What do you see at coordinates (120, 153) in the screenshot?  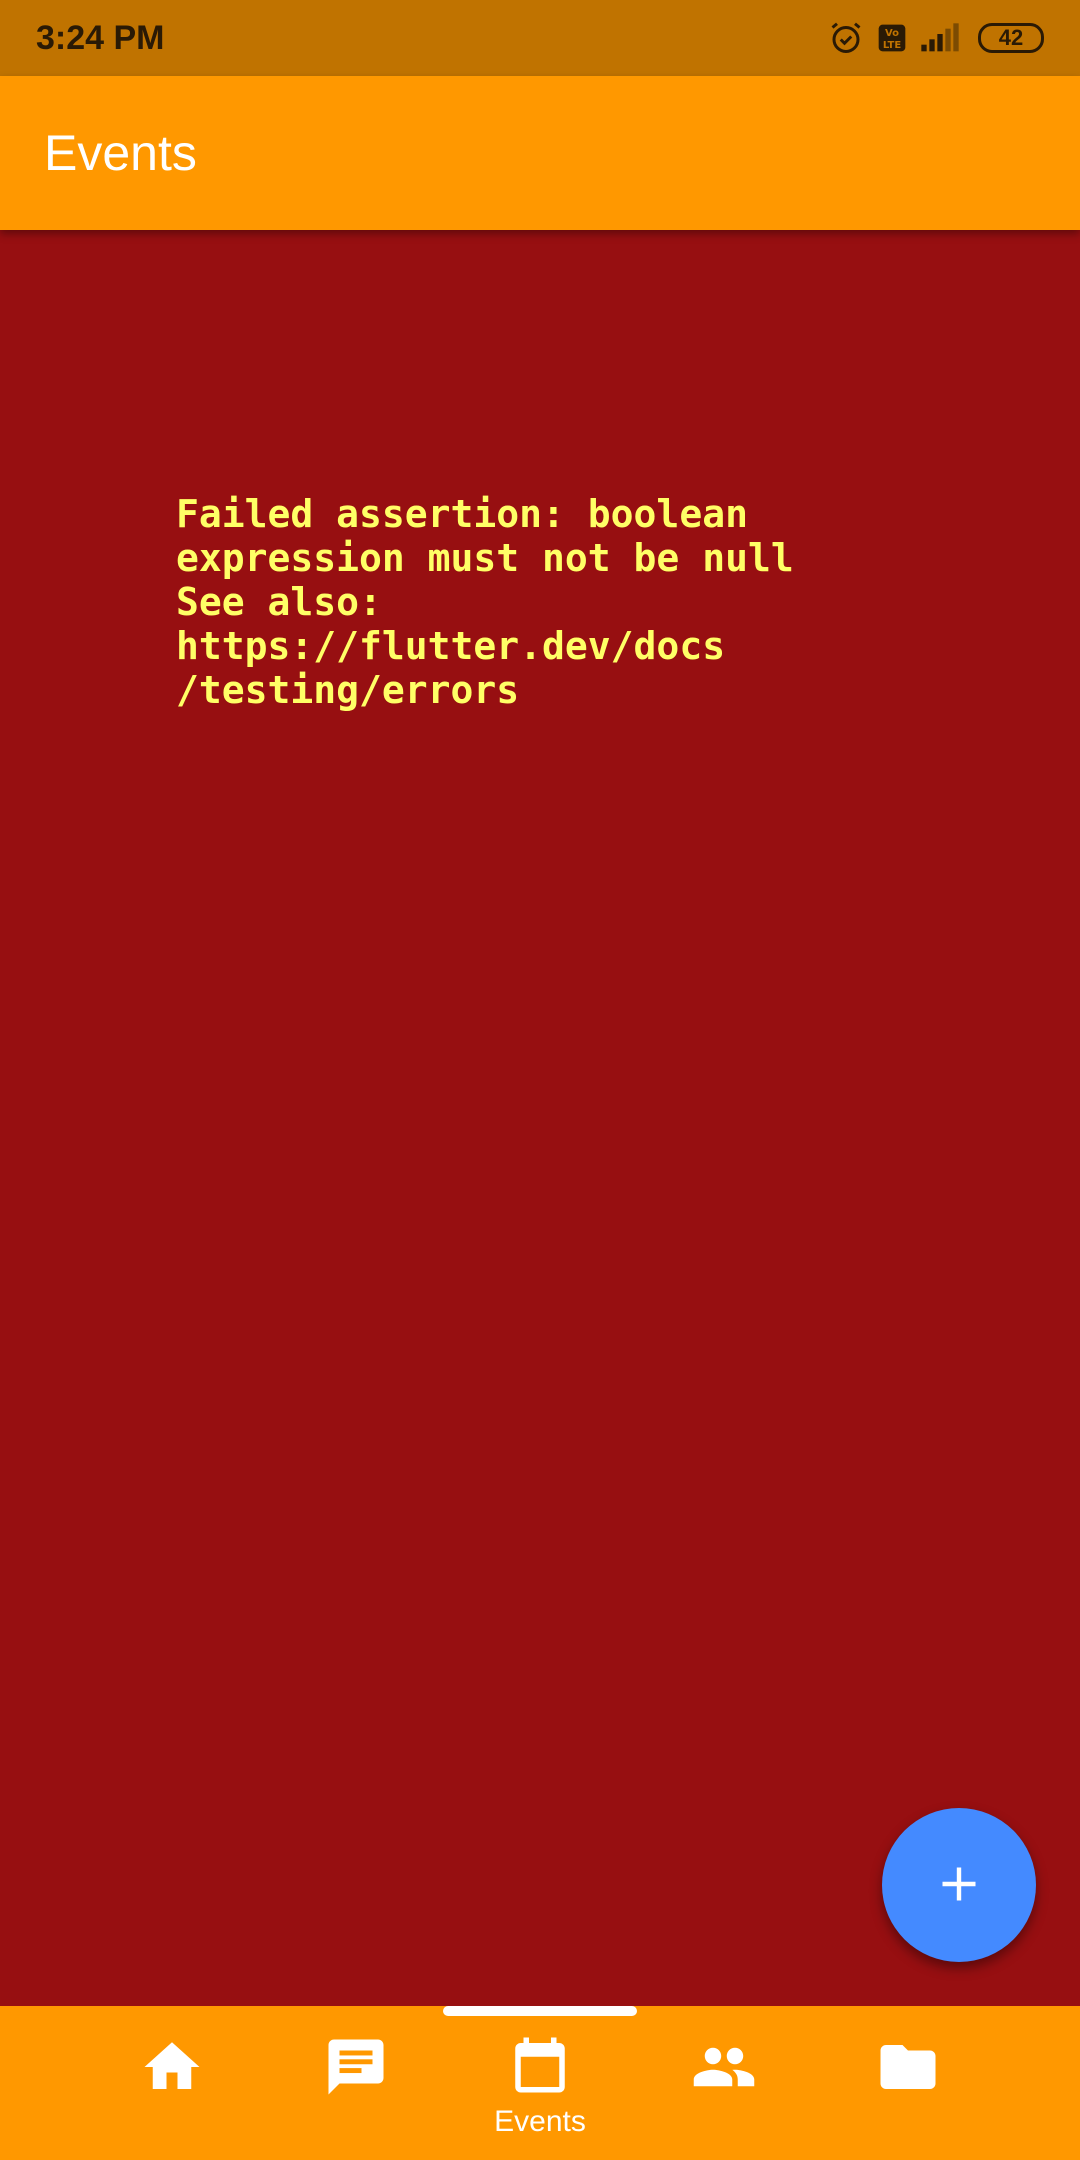 I see `page-title: Events` at bounding box center [120, 153].